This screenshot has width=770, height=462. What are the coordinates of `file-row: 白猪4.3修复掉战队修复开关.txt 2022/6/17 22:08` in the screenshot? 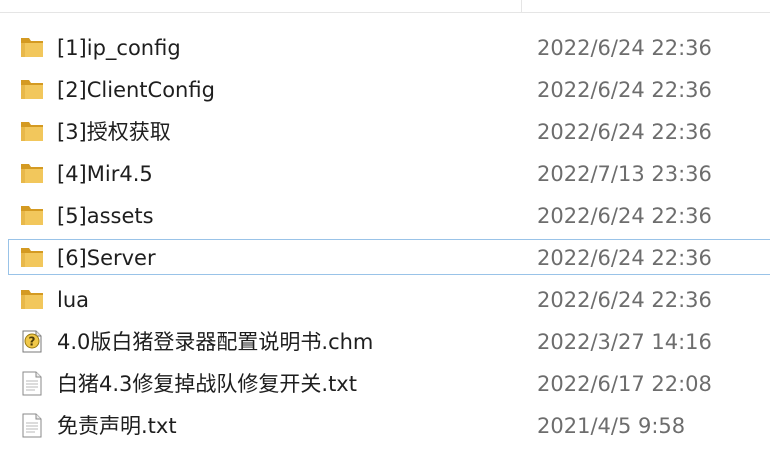 It's located at (385, 384).